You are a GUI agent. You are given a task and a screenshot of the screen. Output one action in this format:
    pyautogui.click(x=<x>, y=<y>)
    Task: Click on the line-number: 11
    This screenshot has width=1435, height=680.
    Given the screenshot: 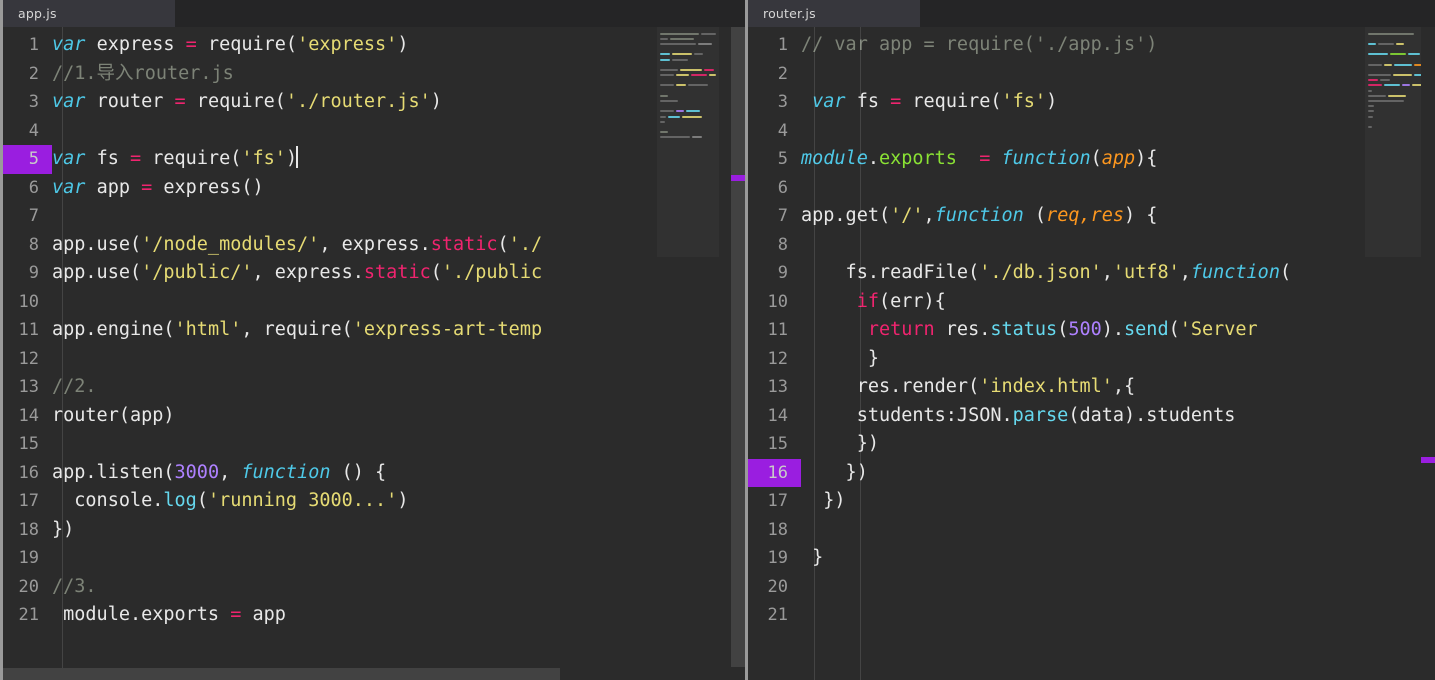 What is the action you would take?
    pyautogui.click(x=28, y=330)
    